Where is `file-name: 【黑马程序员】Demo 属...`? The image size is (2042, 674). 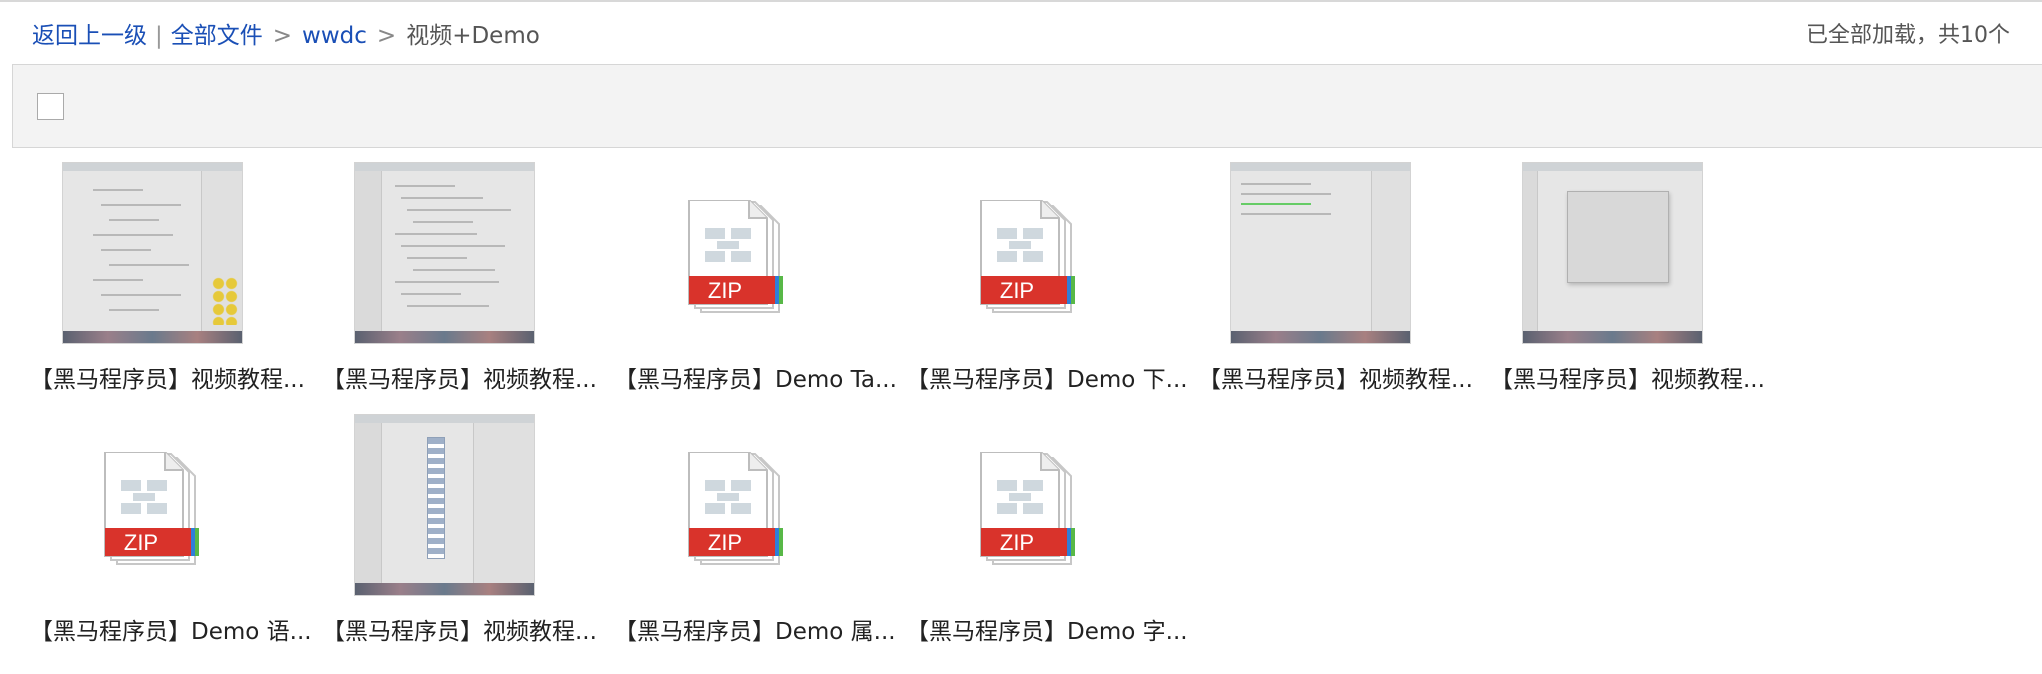 file-name: 【黑马程序员】Demo 属... is located at coordinates (760, 629).